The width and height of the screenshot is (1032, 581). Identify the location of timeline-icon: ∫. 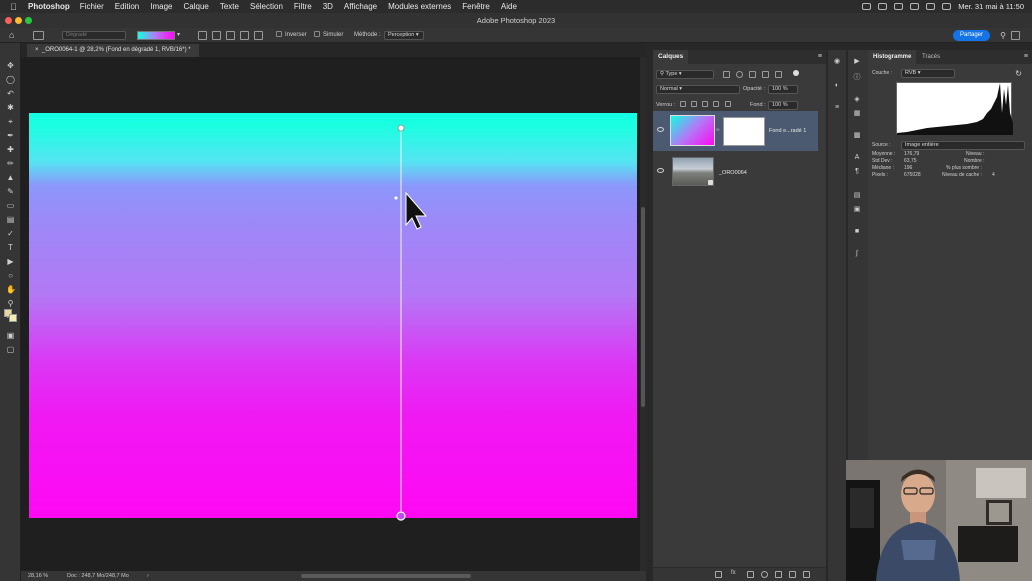
(857, 254).